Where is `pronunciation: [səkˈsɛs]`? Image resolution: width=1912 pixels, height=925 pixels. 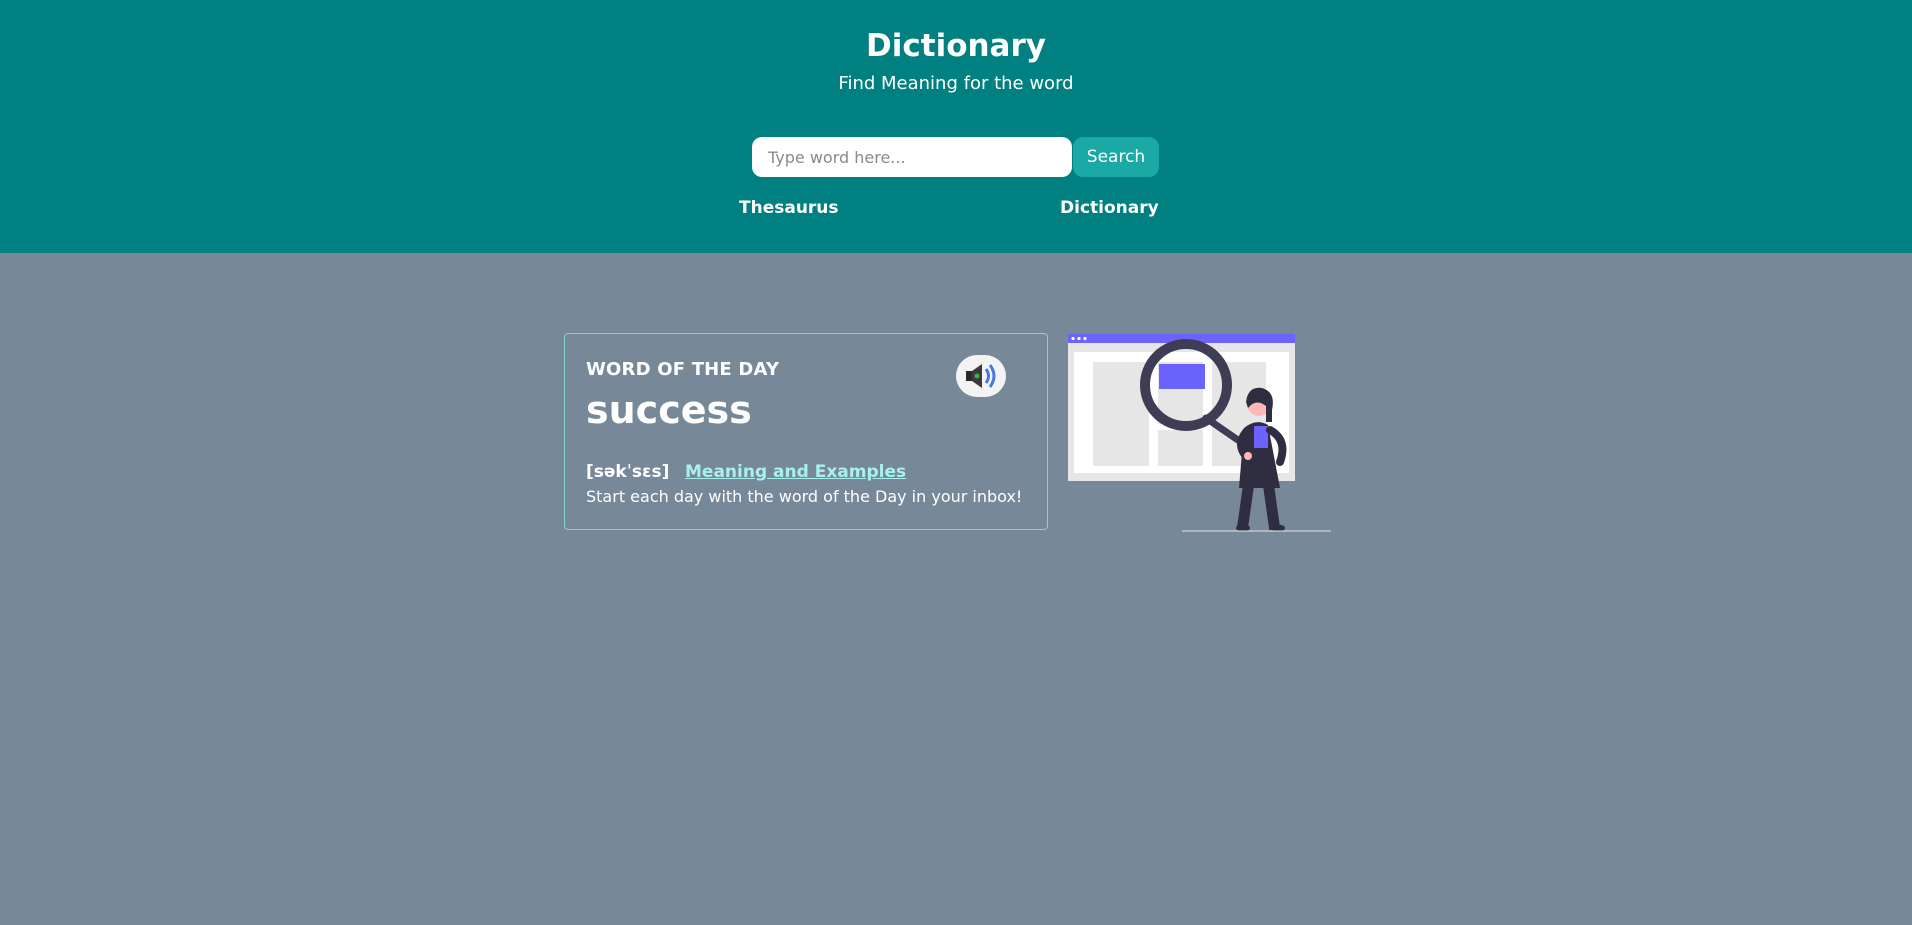 pronunciation: [səkˈsɛs] is located at coordinates (628, 472).